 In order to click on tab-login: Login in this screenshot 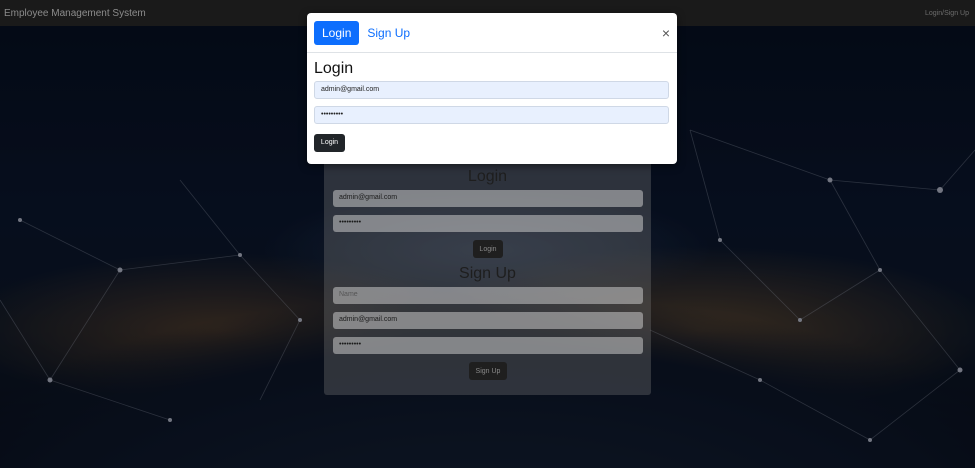, I will do `click(337, 32)`.